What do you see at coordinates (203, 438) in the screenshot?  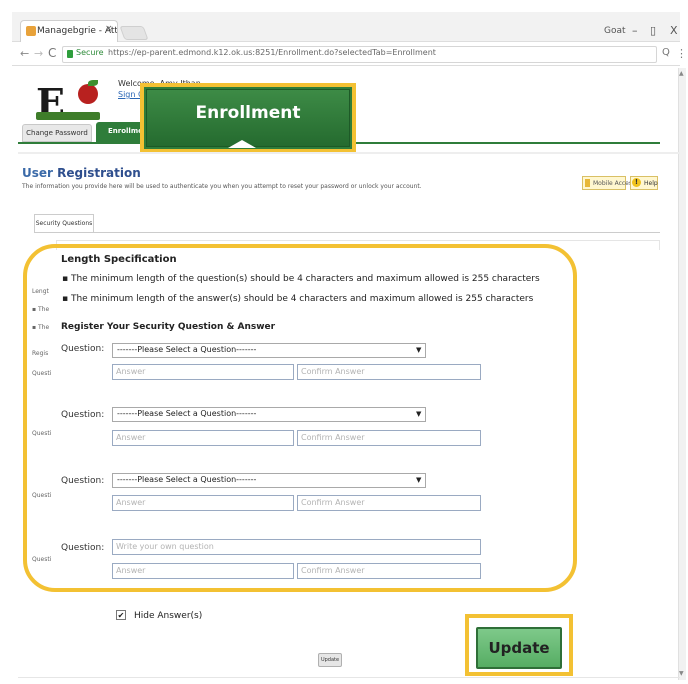 I see `answer-2-input: Answer` at bounding box center [203, 438].